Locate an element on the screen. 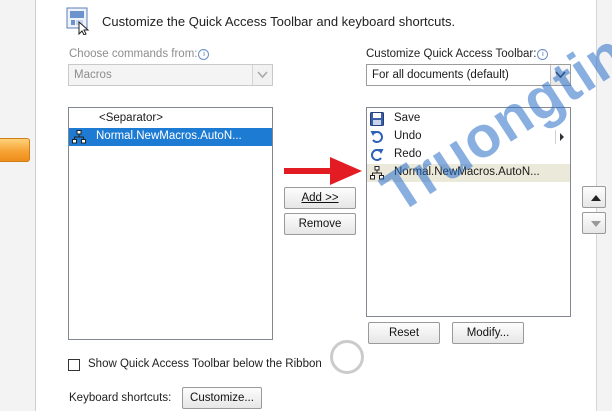 The image size is (612, 411). red-arrow-icon is located at coordinates (324, 171).